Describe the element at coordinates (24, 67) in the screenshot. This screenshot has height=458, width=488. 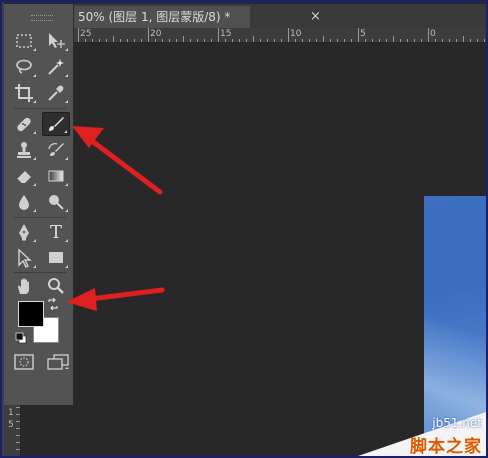
I see `lasso-tool` at that location.